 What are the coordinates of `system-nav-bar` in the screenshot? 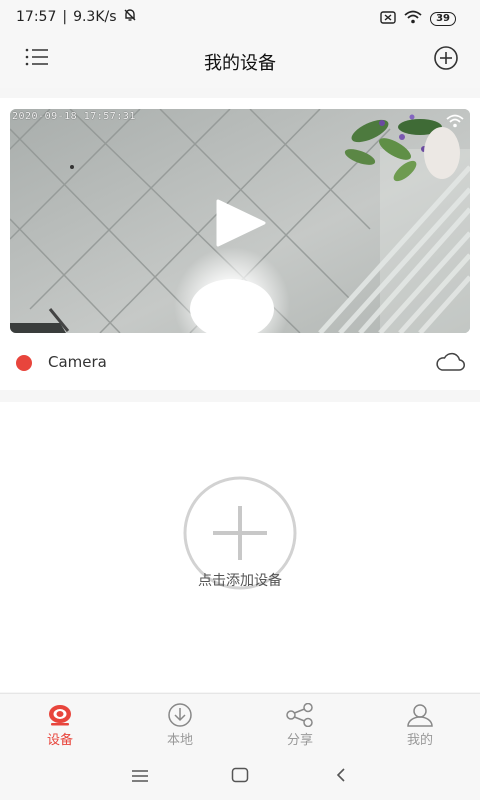 It's located at (240, 775).